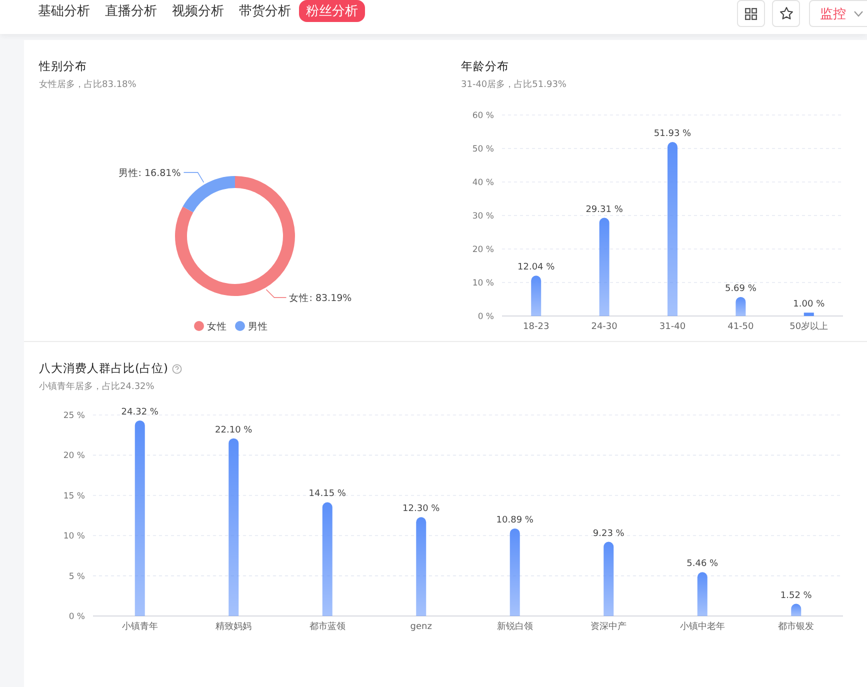  Describe the element at coordinates (63, 66) in the screenshot. I see `section-title: 性别分布` at that location.